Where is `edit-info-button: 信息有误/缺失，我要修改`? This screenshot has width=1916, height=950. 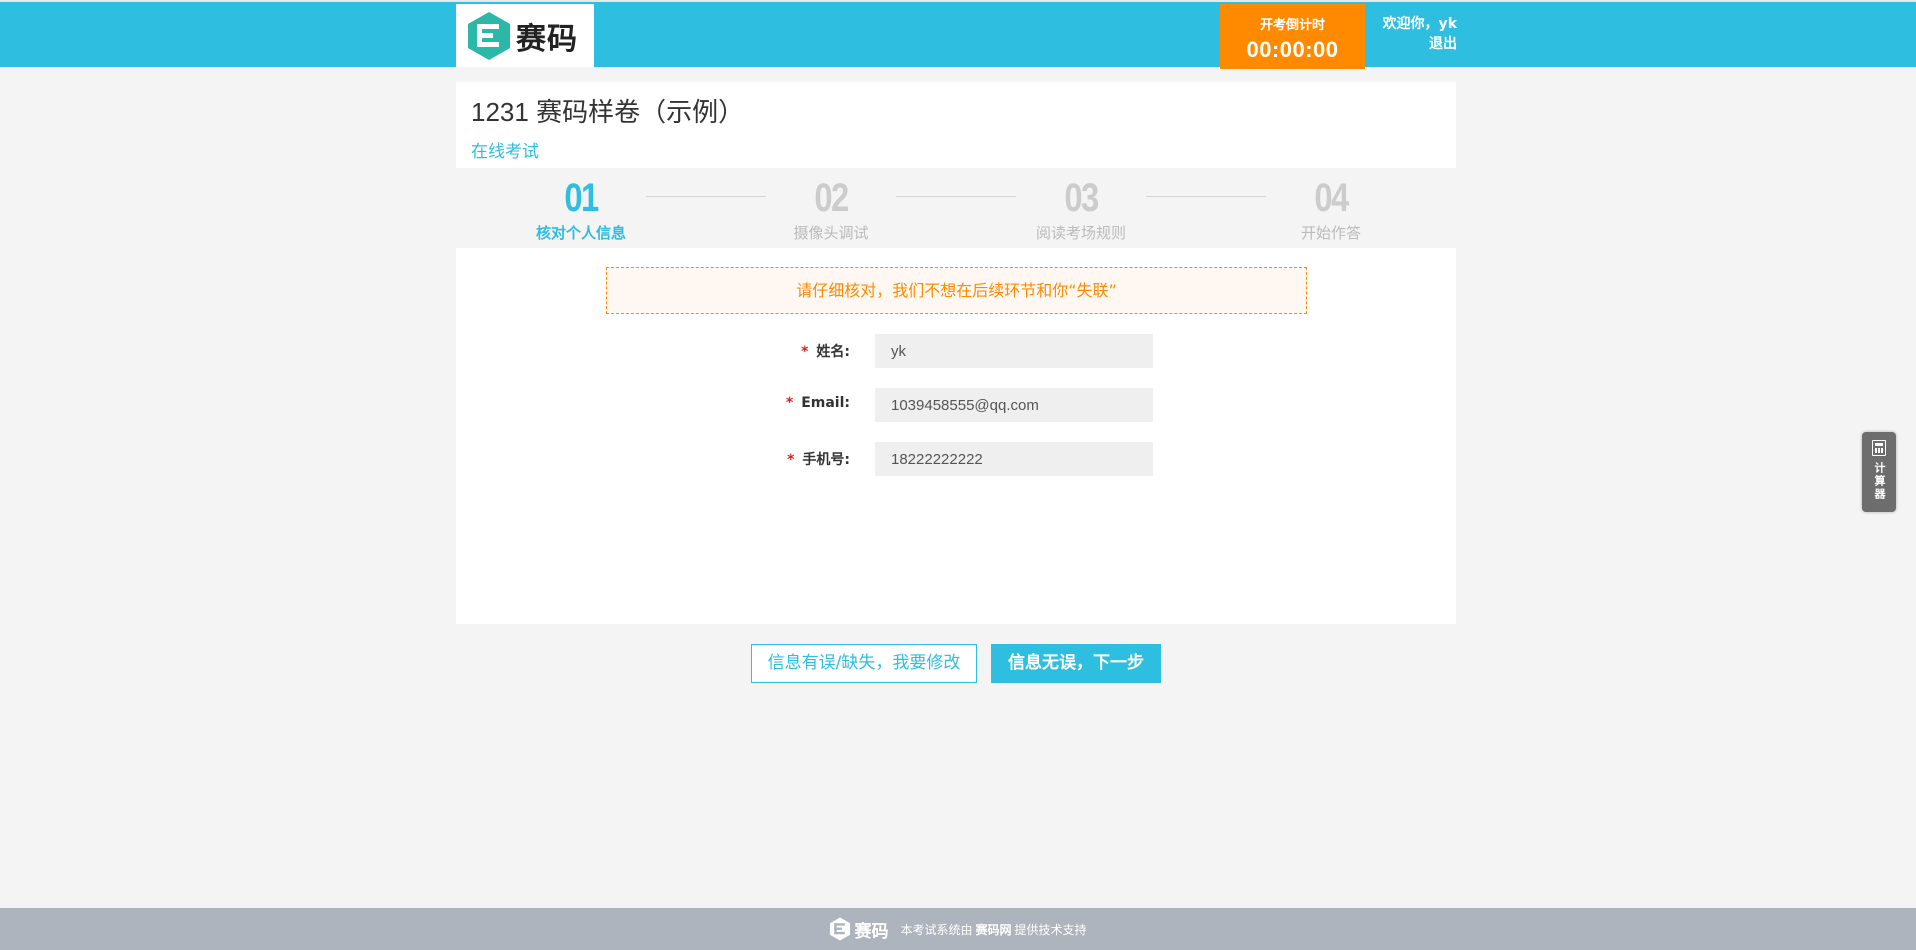
edit-info-button: 信息有误/缺失，我要修改 is located at coordinates (864, 663).